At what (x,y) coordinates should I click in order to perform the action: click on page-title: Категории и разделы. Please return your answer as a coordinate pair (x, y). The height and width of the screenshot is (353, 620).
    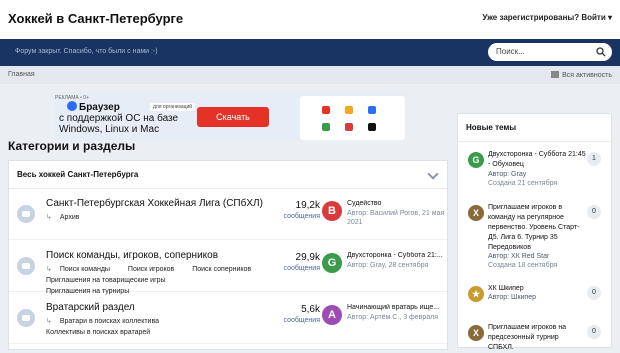
    Looking at the image, I should click on (72, 146).